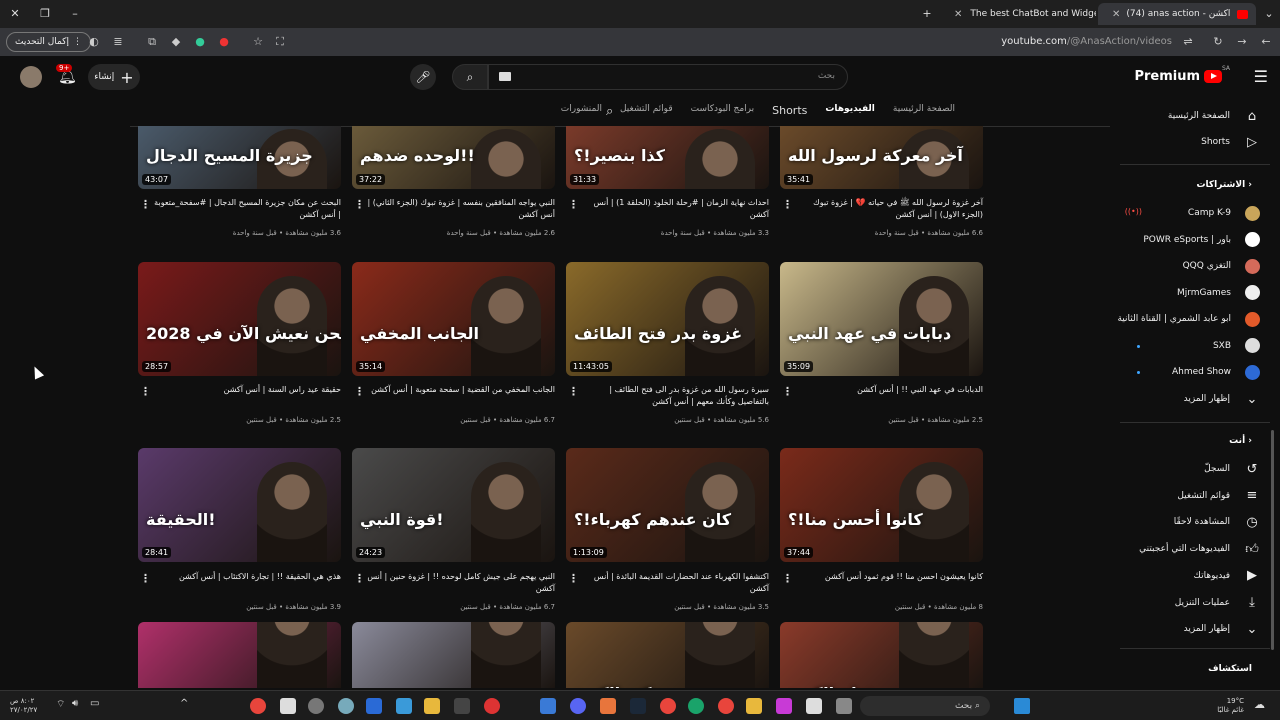  I want to click on back-icon: ←, so click(1266, 42).